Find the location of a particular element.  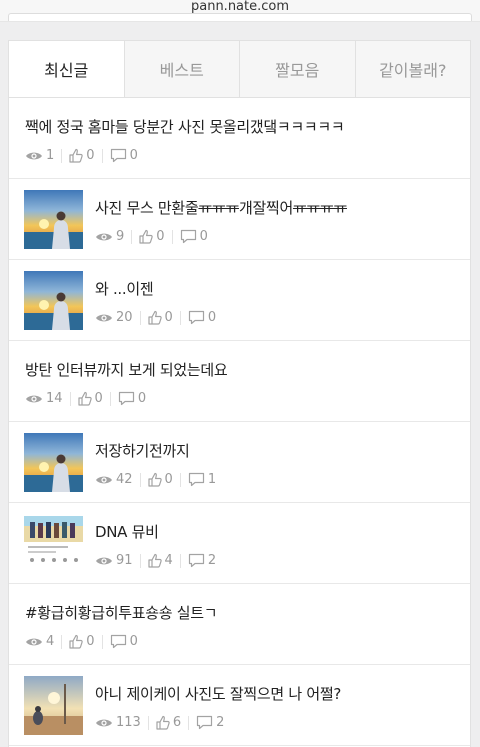

post-meta: 1 0 0 is located at coordinates (247, 155).